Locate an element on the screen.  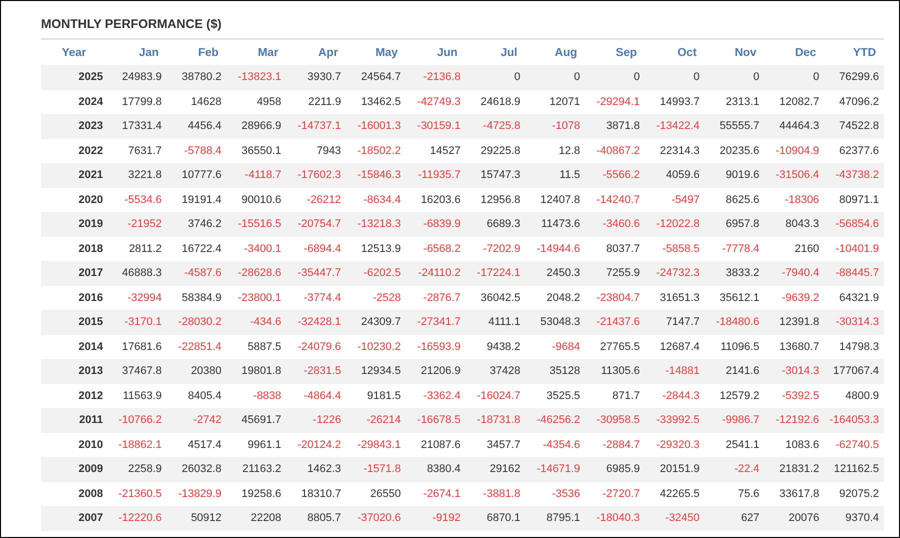
table-cell: 90010.6 is located at coordinates (256, 200).